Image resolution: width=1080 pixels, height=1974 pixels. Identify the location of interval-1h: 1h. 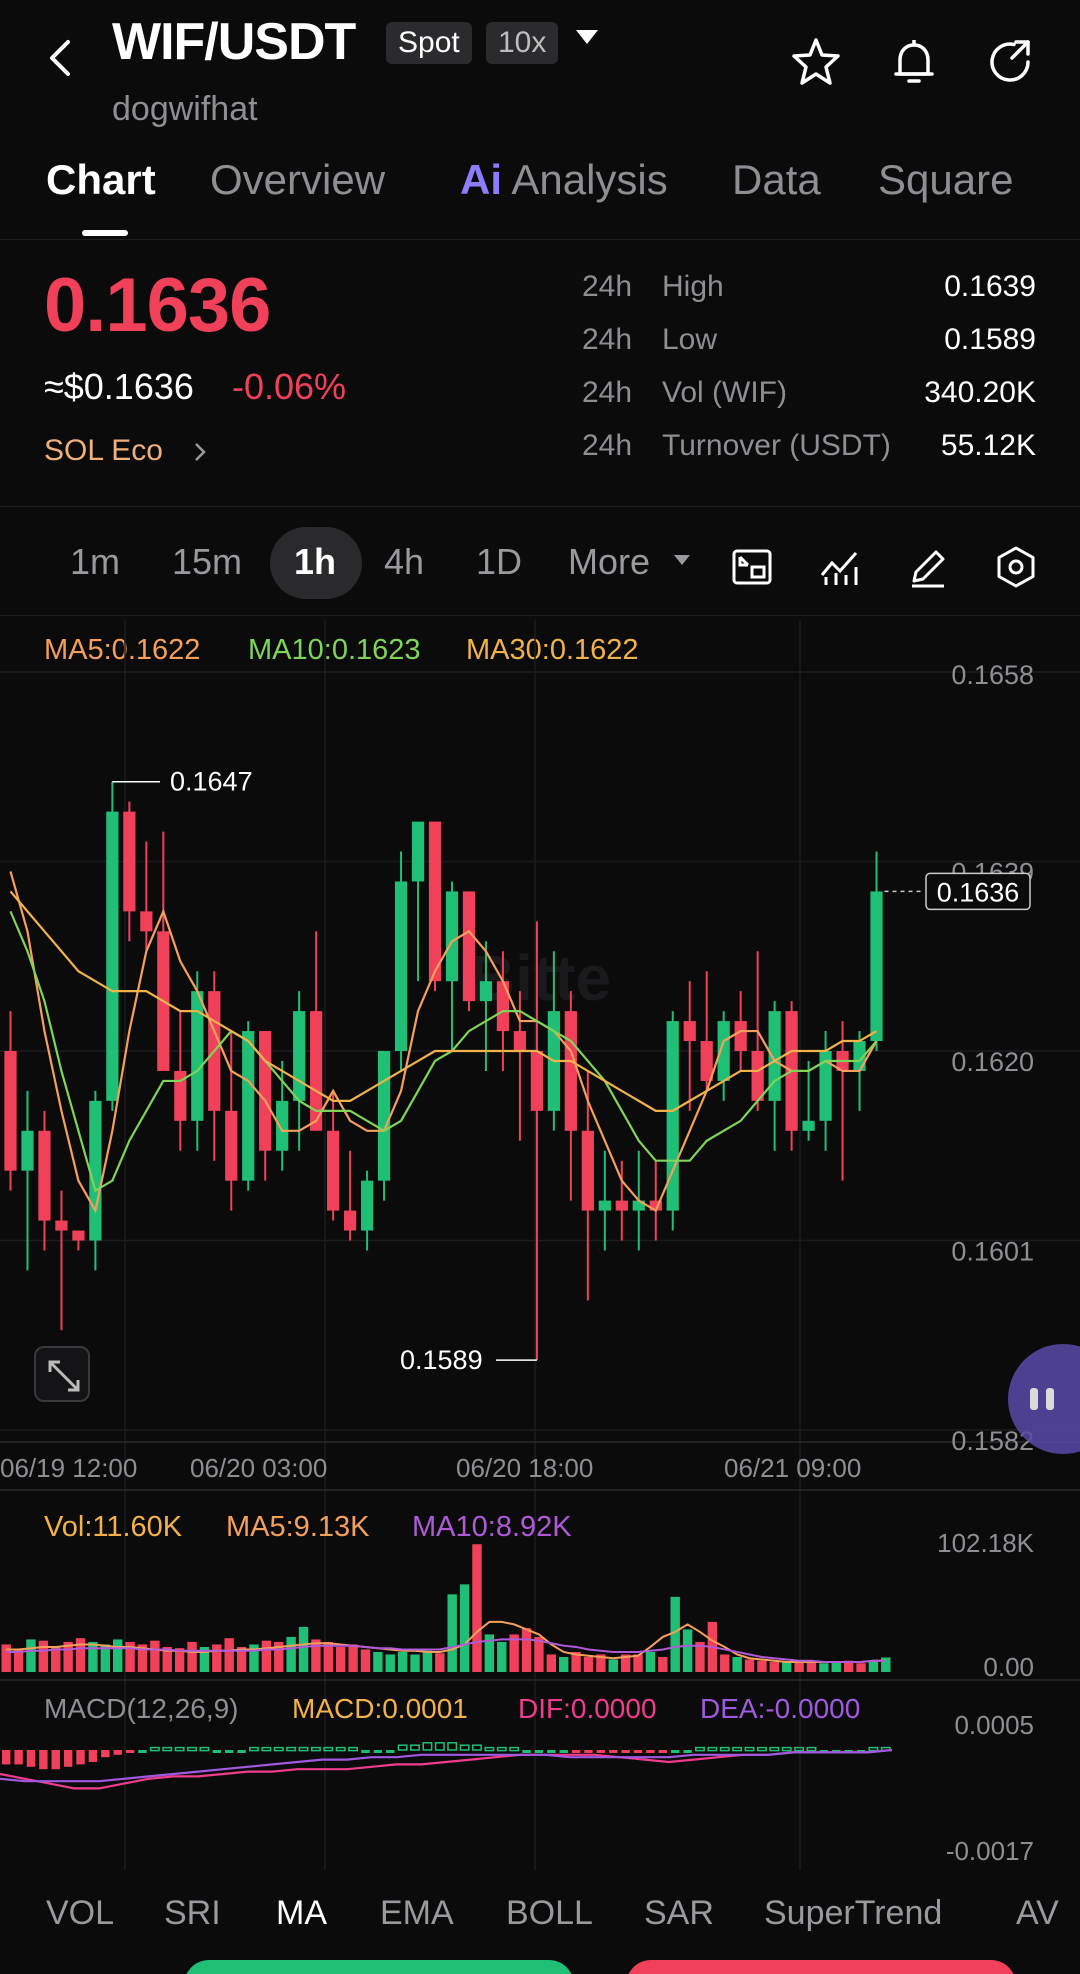
(315, 562).